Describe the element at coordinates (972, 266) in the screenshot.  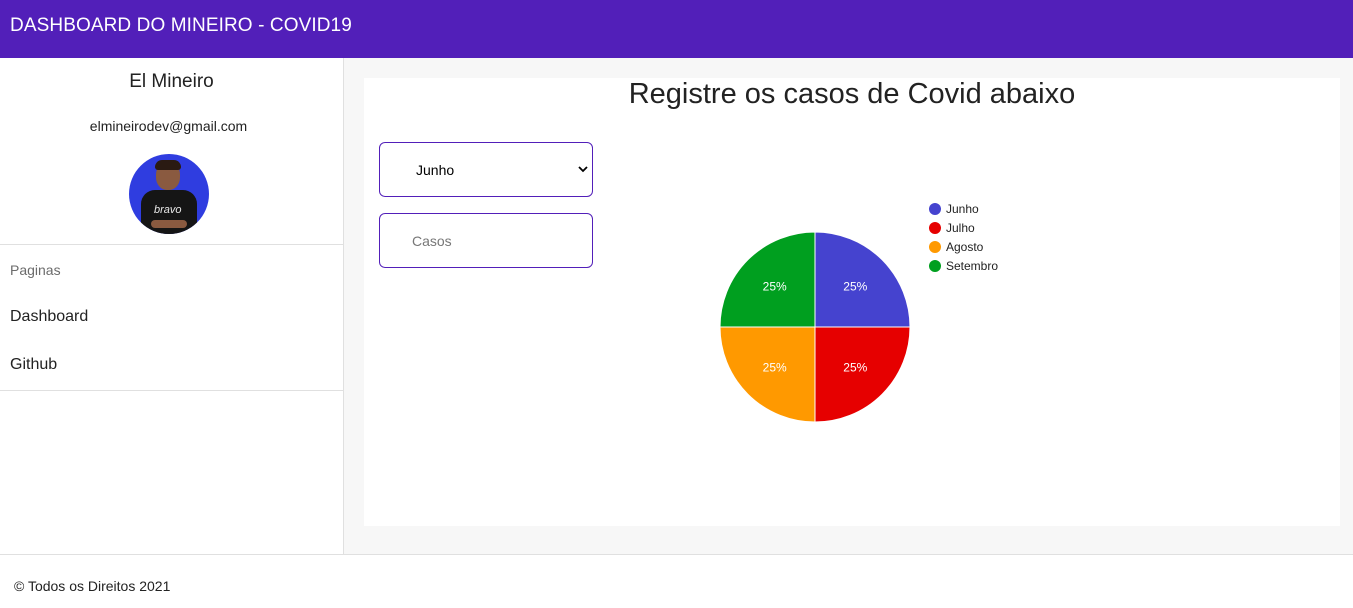
I see `legend-label-setembro: Setembro` at that location.